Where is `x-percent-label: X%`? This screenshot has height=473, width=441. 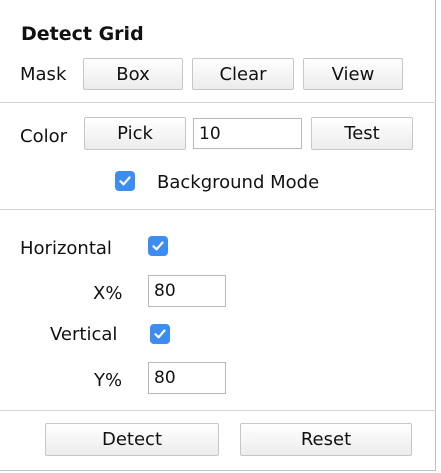 x-percent-label: X% is located at coordinates (108, 293).